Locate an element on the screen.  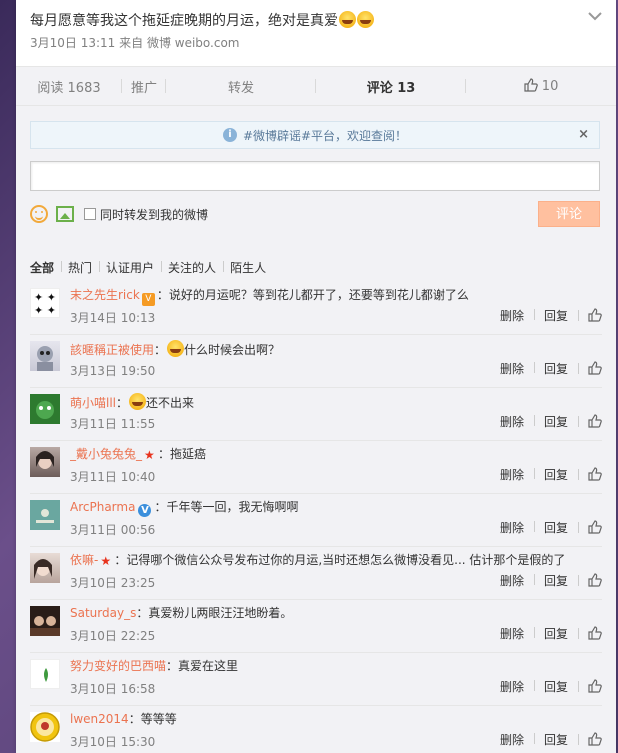
comment-body: lwen2014：等等等 is located at coordinates (325, 719).